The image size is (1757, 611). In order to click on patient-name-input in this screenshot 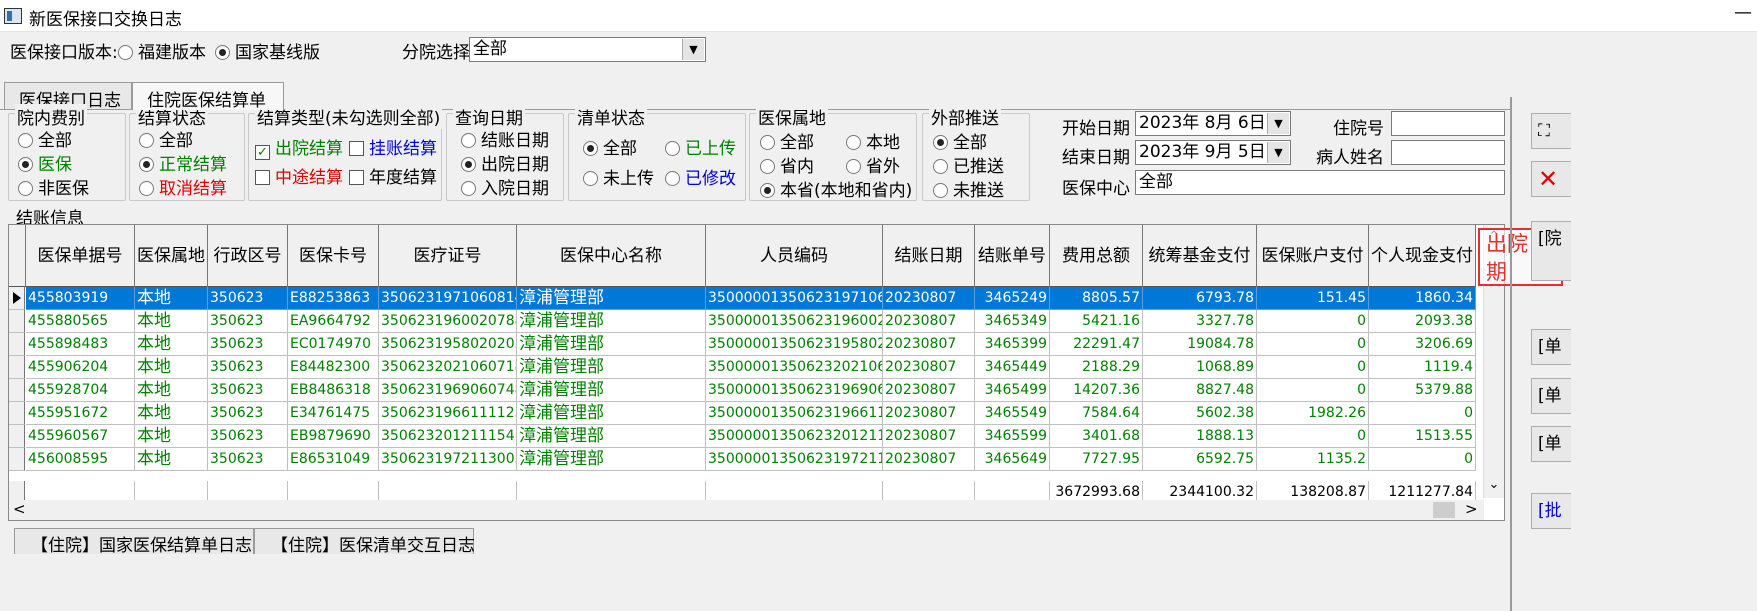, I will do `click(1448, 152)`.